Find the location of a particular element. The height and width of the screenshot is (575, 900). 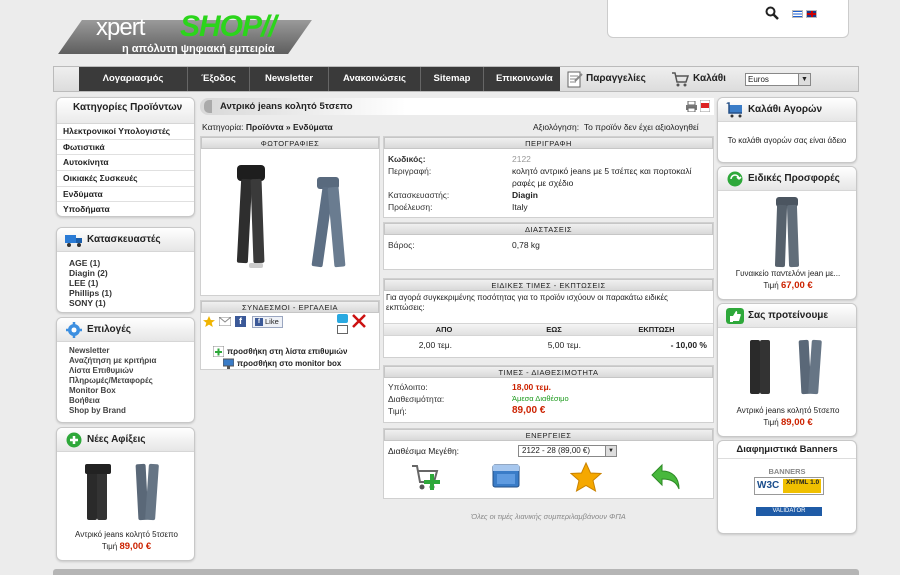

truck-icon is located at coordinates (73, 241).